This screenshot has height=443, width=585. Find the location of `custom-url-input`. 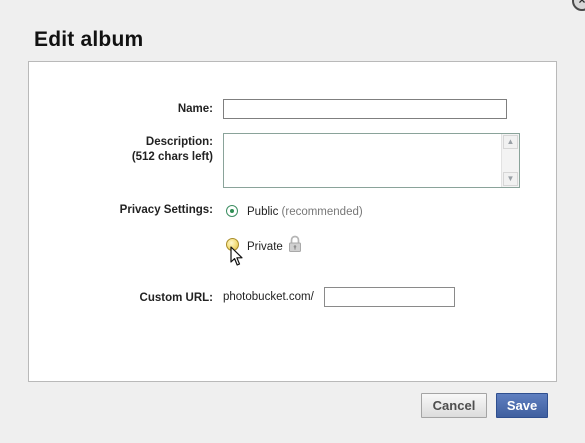

custom-url-input is located at coordinates (389, 297).